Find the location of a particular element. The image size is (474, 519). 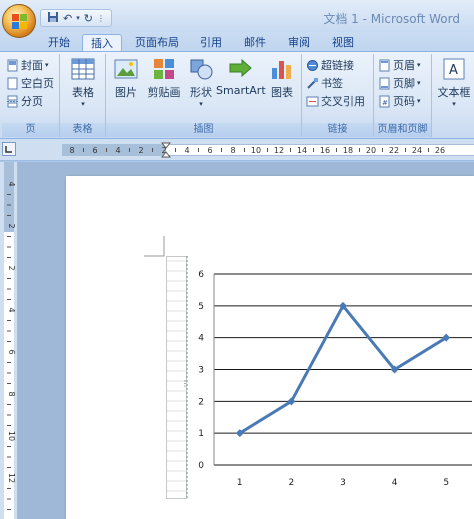

tab-review: 审阅 is located at coordinates (299, 43).